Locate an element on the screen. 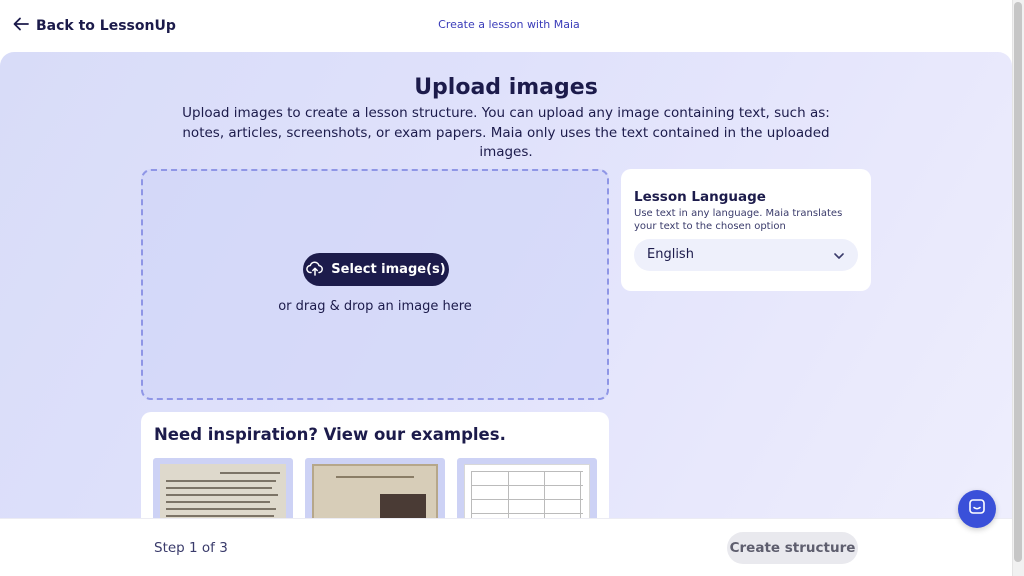 Image resolution: width=1024 pixels, height=576 pixels. example-thumbnail-article is located at coordinates (375, 488).